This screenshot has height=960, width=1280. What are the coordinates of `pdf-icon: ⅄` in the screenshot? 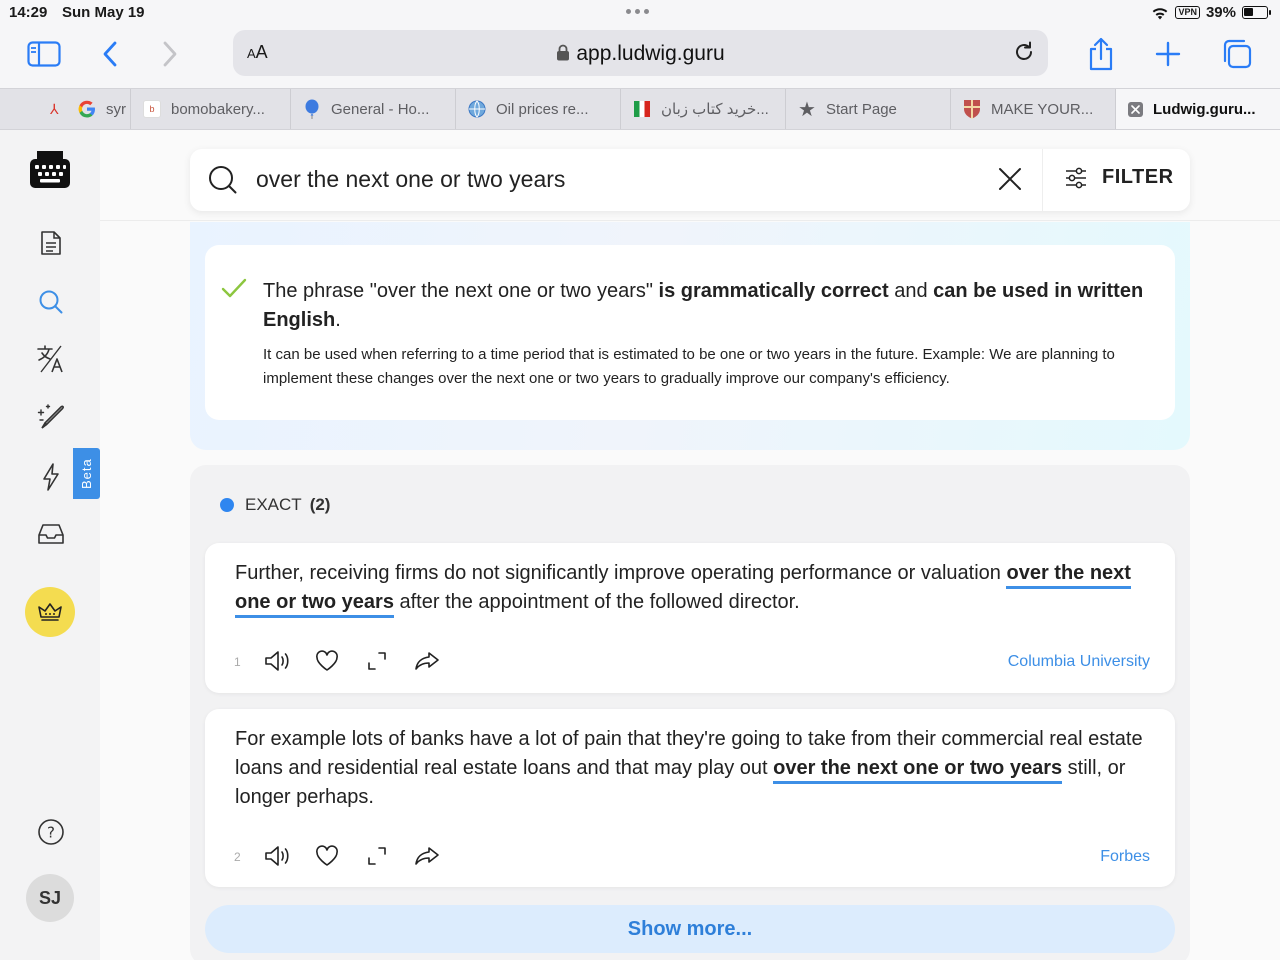 It's located at (54, 108).